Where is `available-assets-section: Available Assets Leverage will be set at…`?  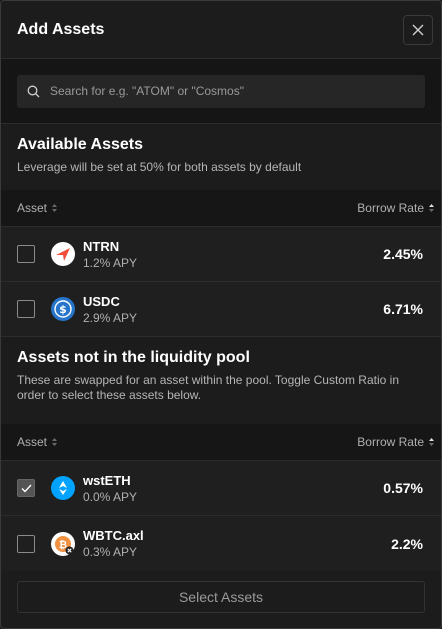 available-assets-section: Available Assets Leverage will be set at… is located at coordinates (221, 157).